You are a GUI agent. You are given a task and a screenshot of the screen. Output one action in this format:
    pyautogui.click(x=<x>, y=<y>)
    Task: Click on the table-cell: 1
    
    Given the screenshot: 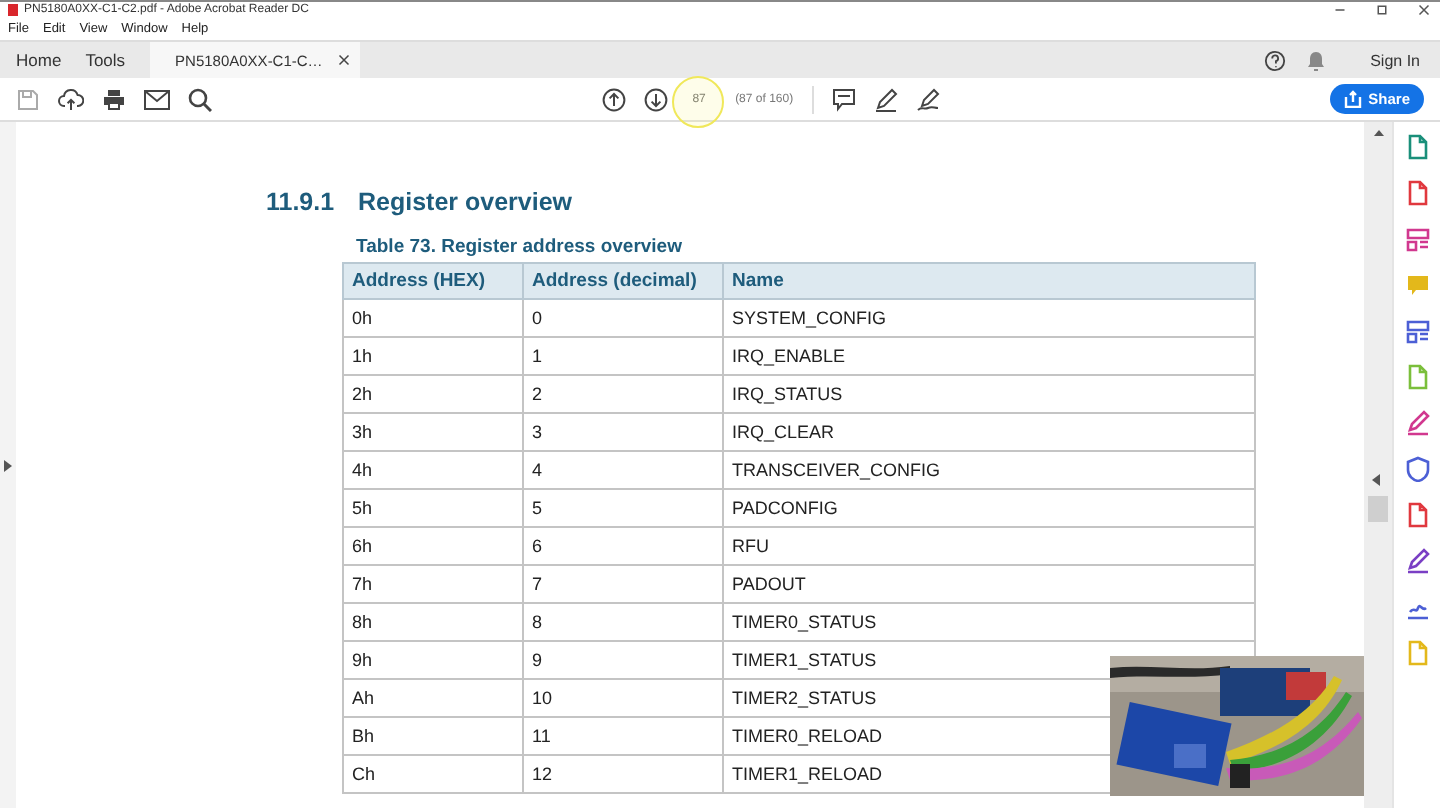 What is the action you would take?
    pyautogui.click(x=623, y=356)
    